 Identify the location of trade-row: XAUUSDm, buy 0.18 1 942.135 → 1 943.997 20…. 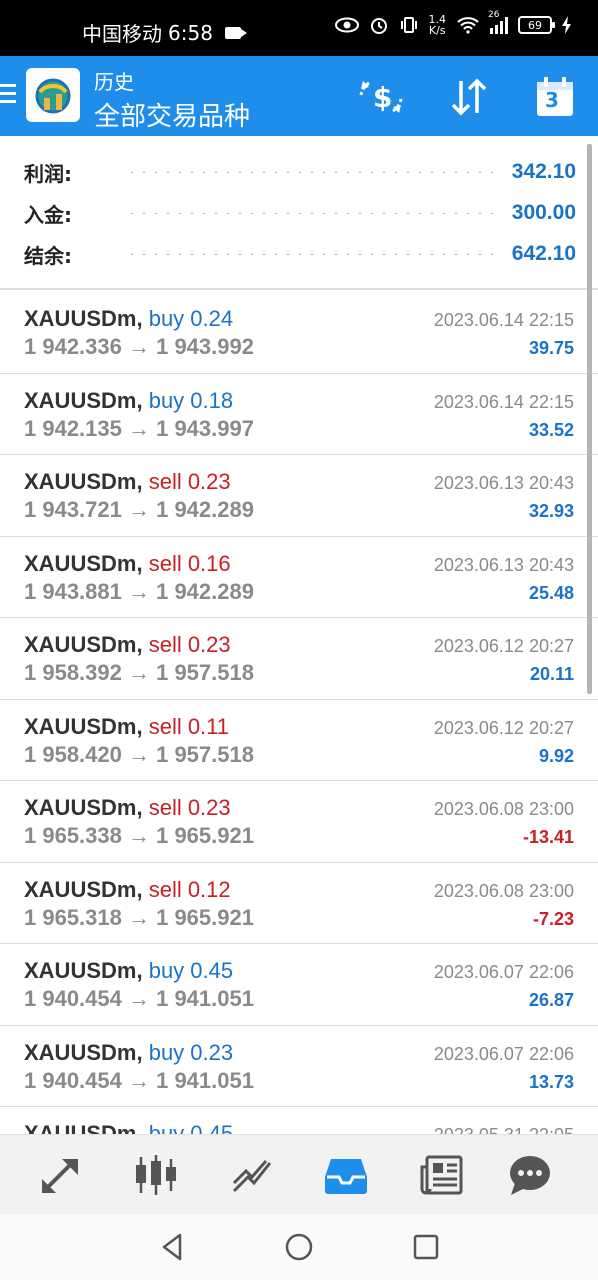
(299, 414).